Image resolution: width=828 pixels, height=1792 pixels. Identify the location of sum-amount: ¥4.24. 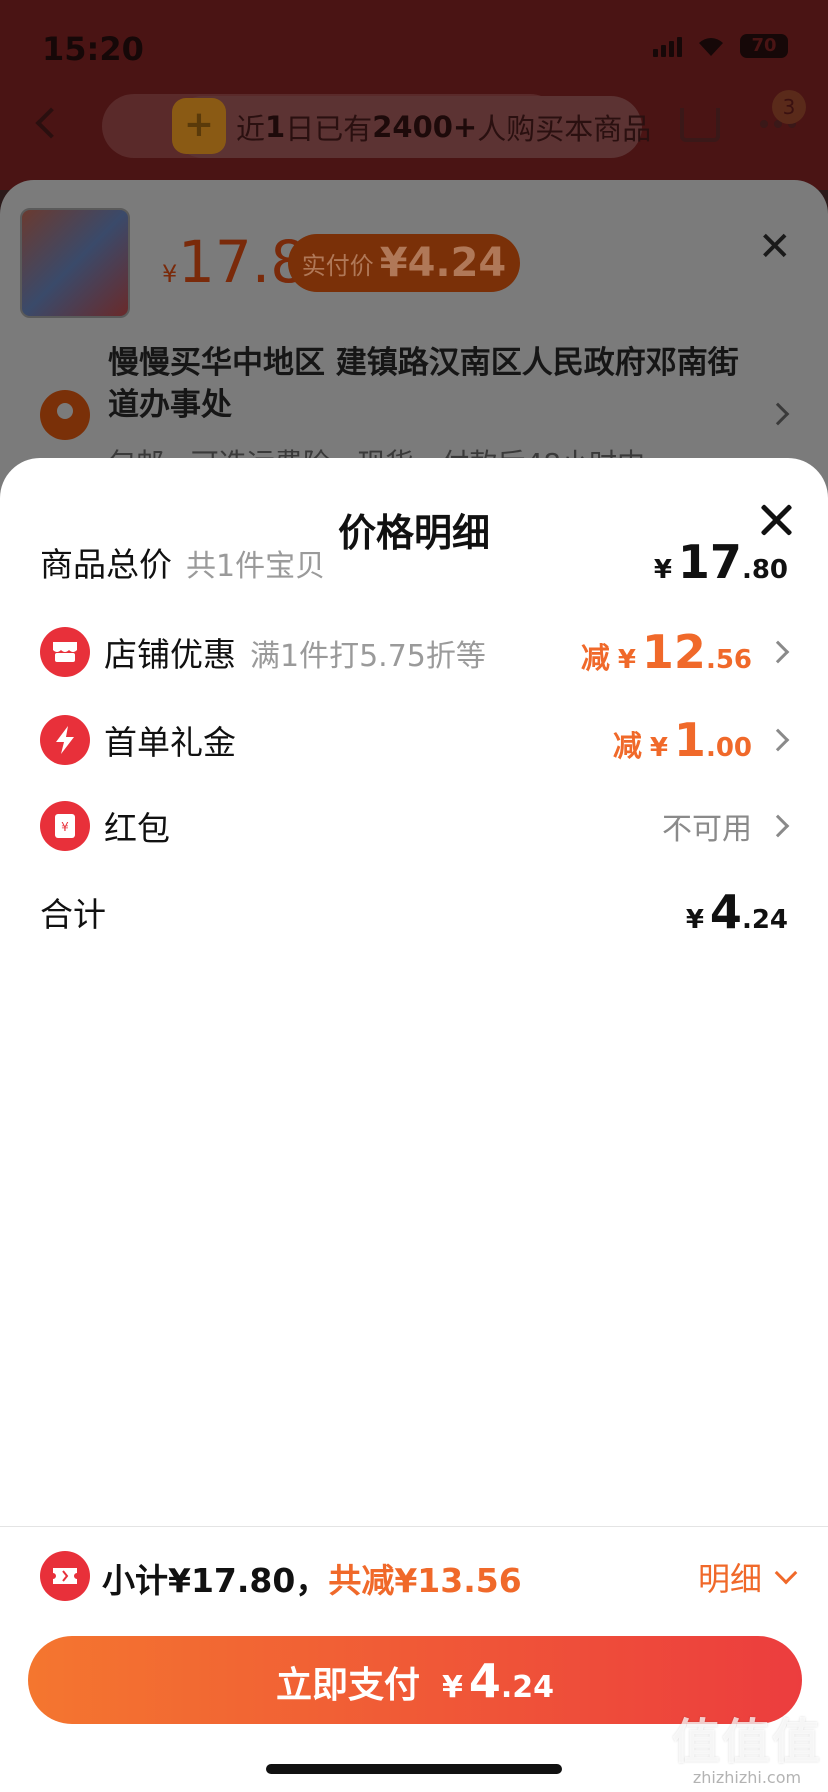
(736, 912).